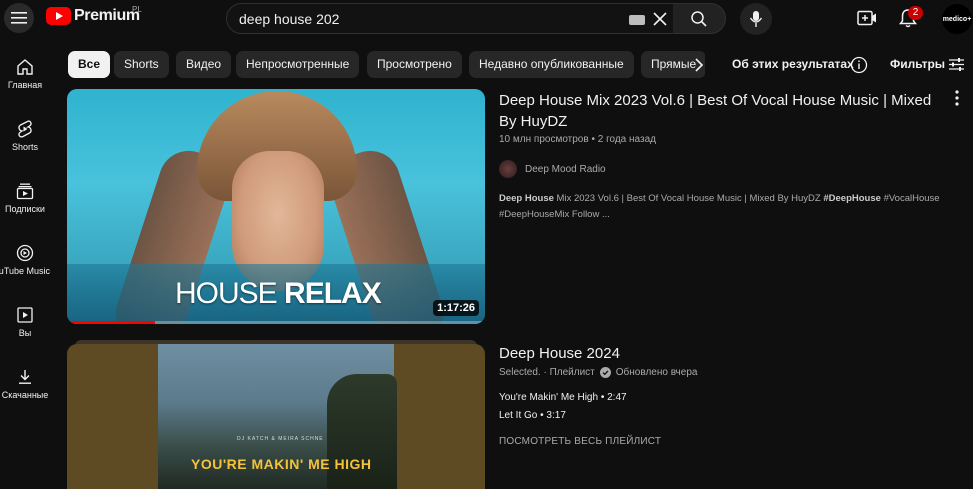  What do you see at coordinates (699, 65) in the screenshot?
I see `chevron-right-icon` at bounding box center [699, 65].